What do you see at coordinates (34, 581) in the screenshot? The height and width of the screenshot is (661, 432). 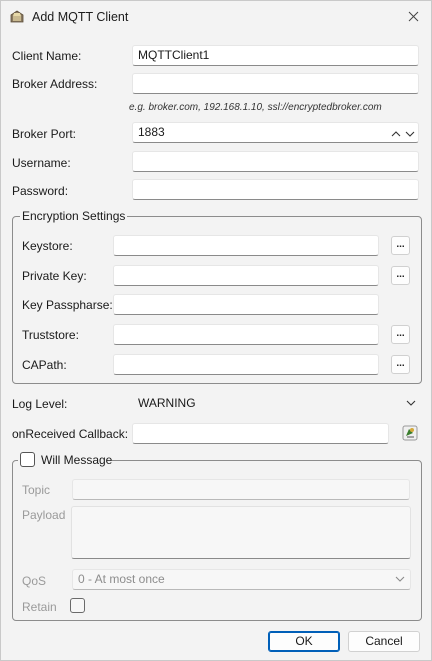 I see `qos-label: QoS` at bounding box center [34, 581].